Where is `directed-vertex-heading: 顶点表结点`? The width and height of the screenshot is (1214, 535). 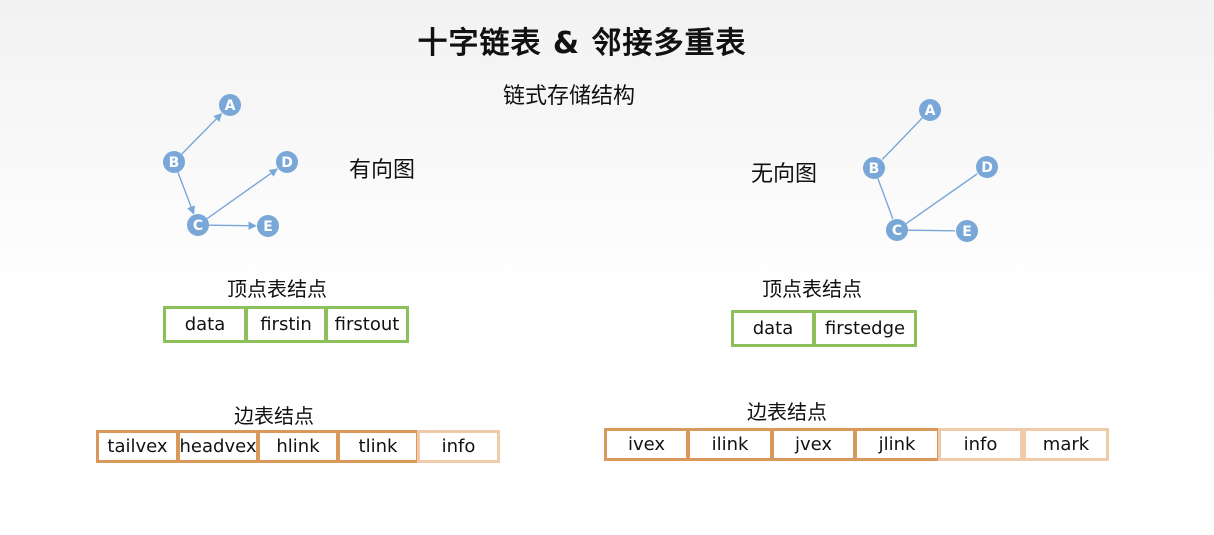 directed-vertex-heading: 顶点表结点 is located at coordinates (277, 289).